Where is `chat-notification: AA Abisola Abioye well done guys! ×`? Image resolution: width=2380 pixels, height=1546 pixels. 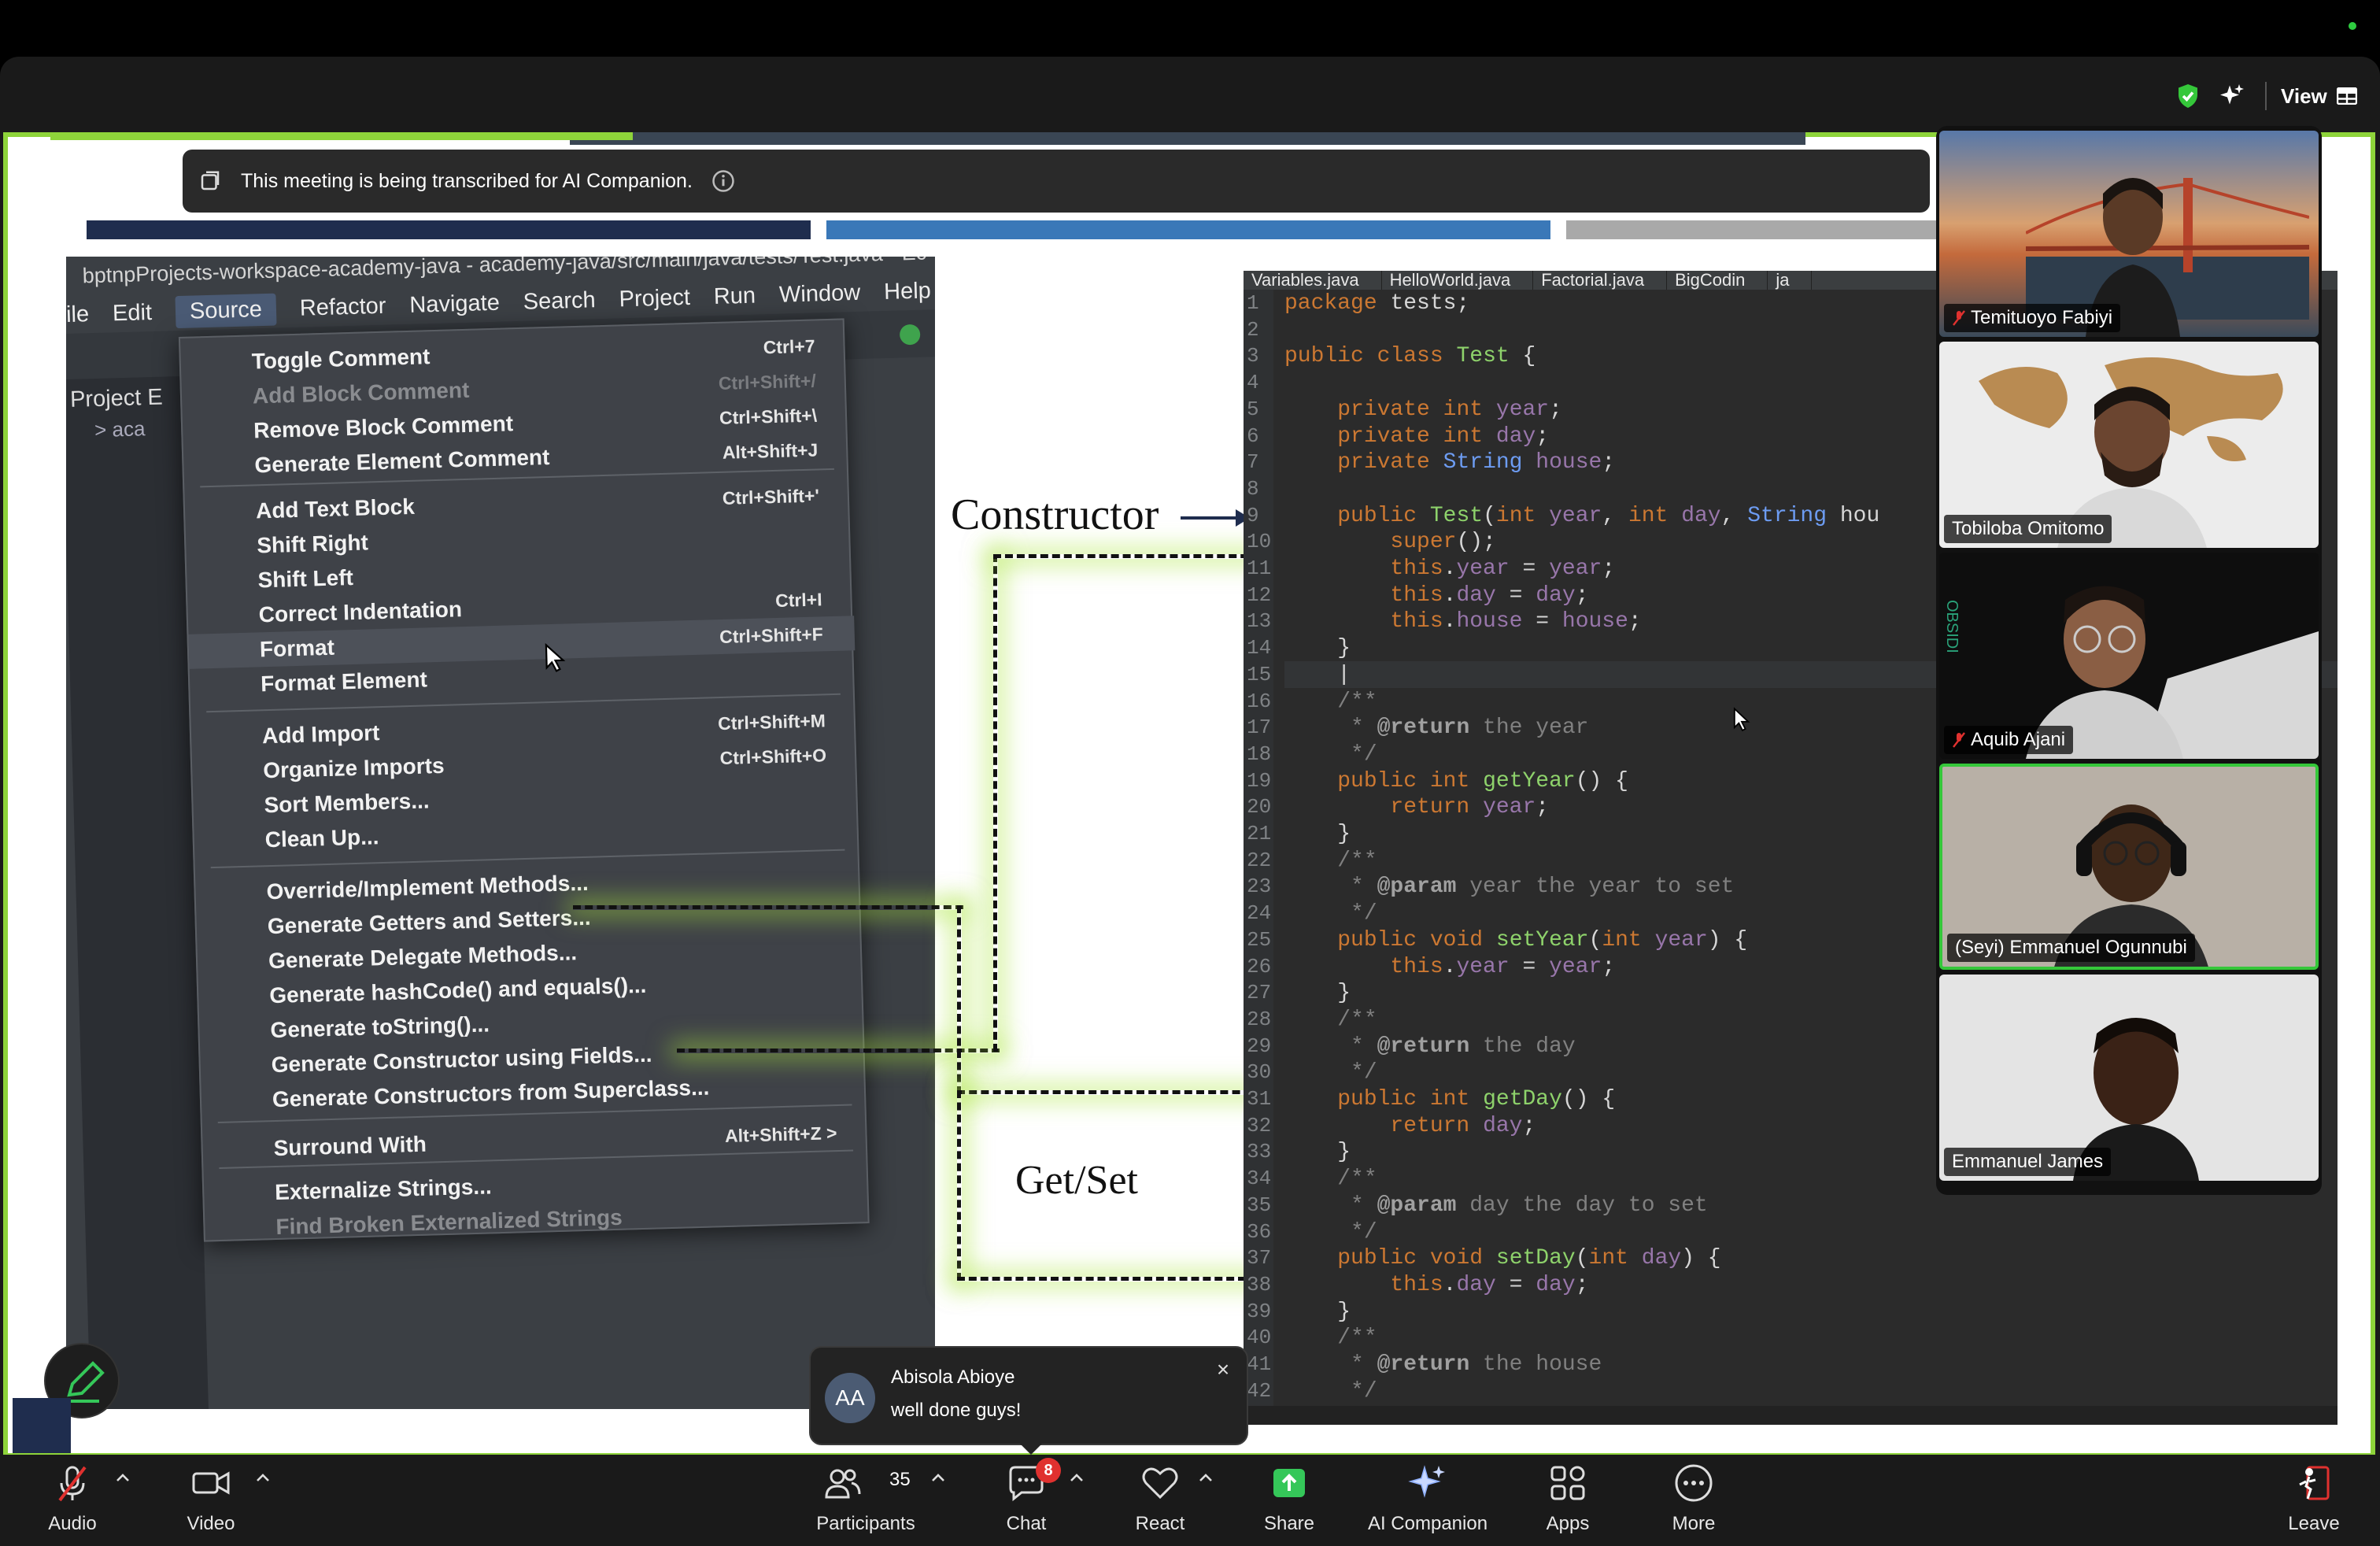
chat-notification: AA Abisola Abioye well done guys! × is located at coordinates (1028, 1396).